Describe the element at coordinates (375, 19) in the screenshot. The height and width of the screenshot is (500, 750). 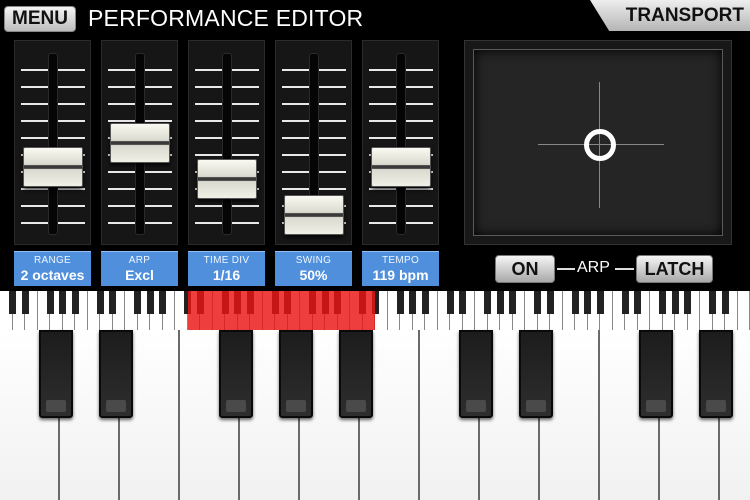
I see `header-bar: MENU PERFORMANCE EDITOR TRANSPORT` at that location.